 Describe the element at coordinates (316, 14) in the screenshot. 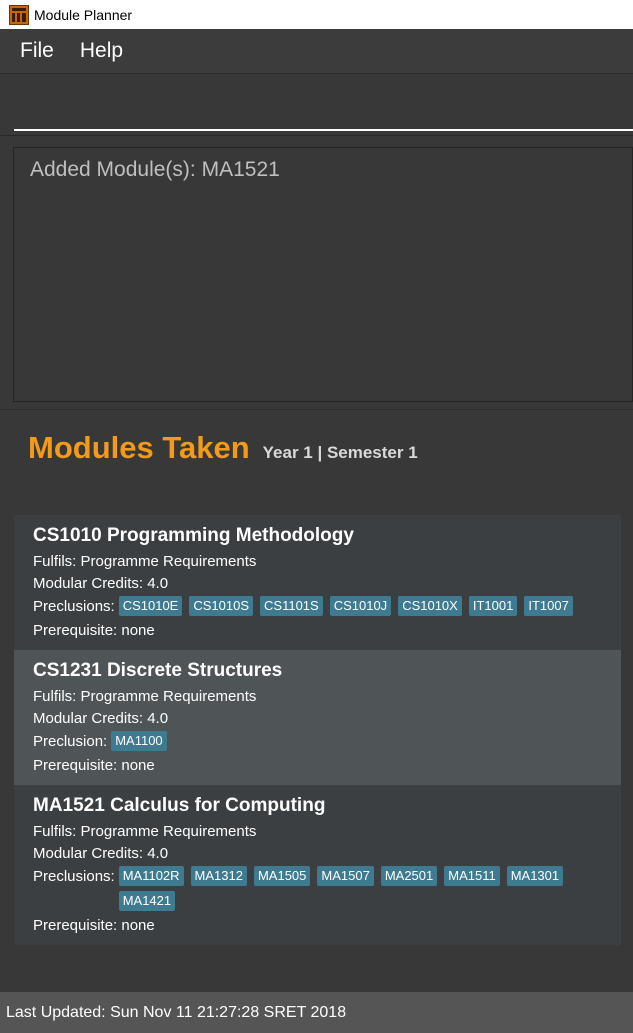

I see `title-bar: Module Planner` at that location.